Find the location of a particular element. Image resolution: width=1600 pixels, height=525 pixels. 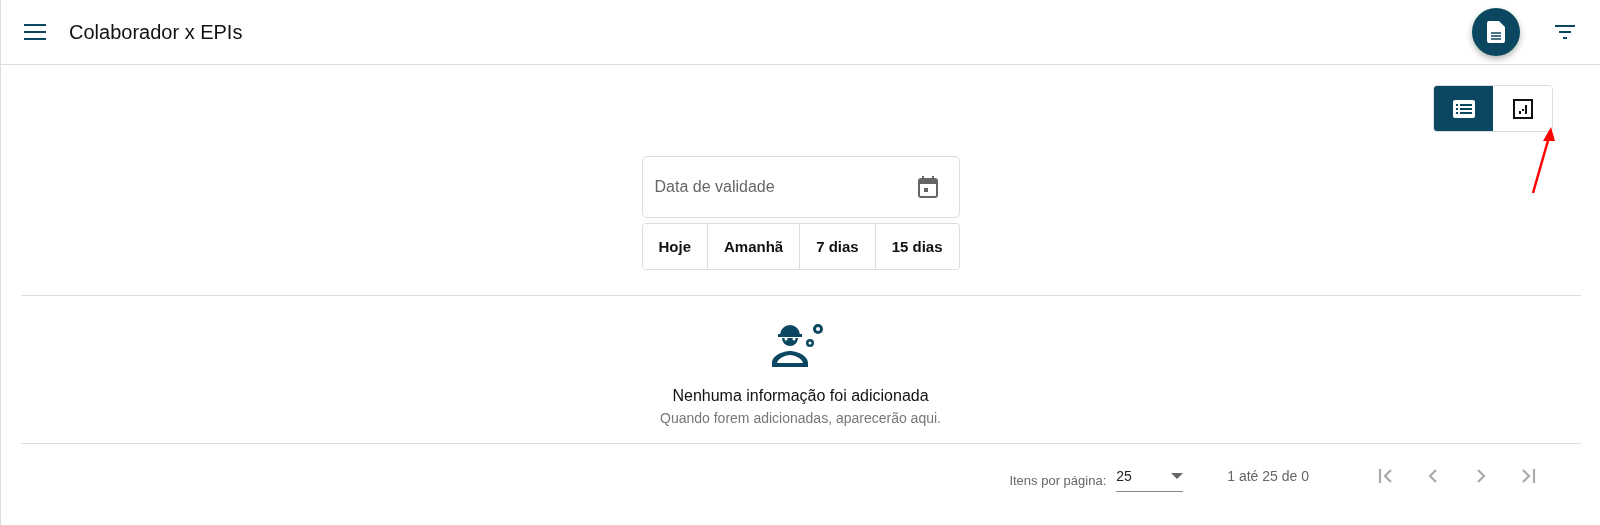

menu-button is located at coordinates (35, 32).